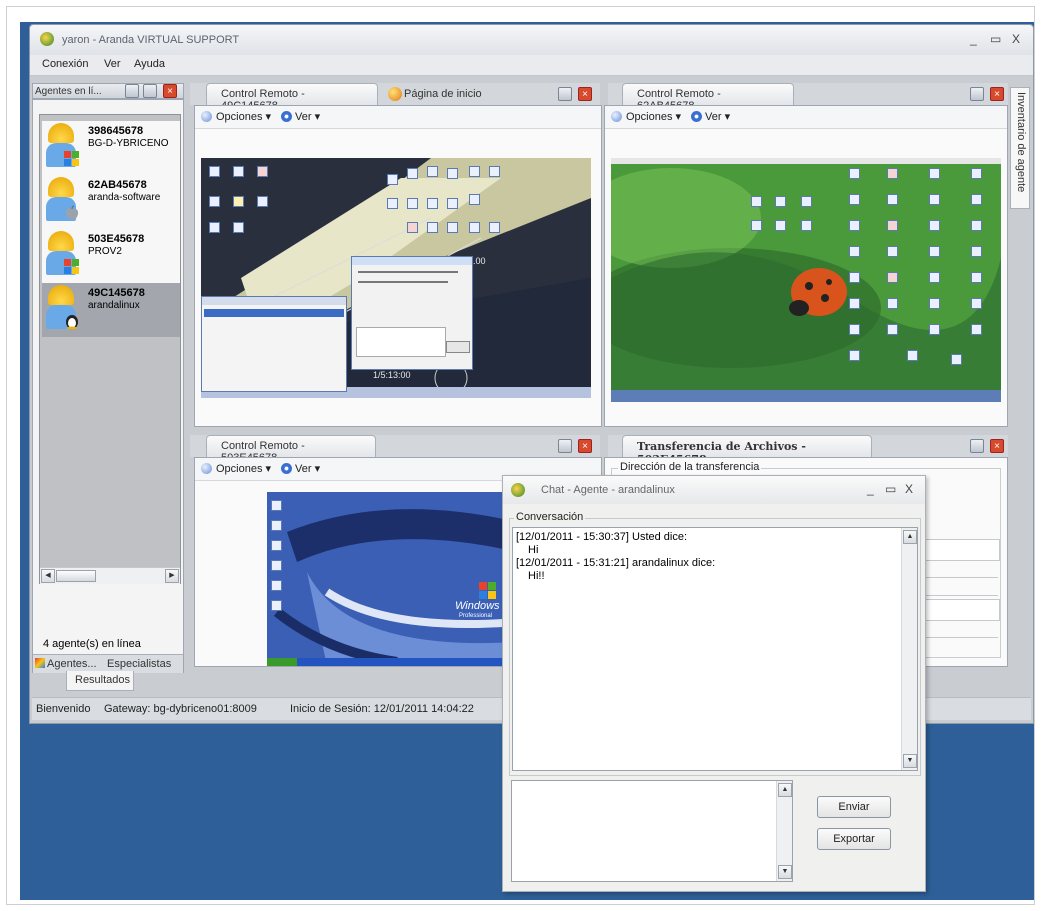 The height and width of the screenshot is (911, 1041). What do you see at coordinates (180, 709) in the screenshot?
I see `status-gateway: Gateway: bg-dybriceno01:8009` at bounding box center [180, 709].